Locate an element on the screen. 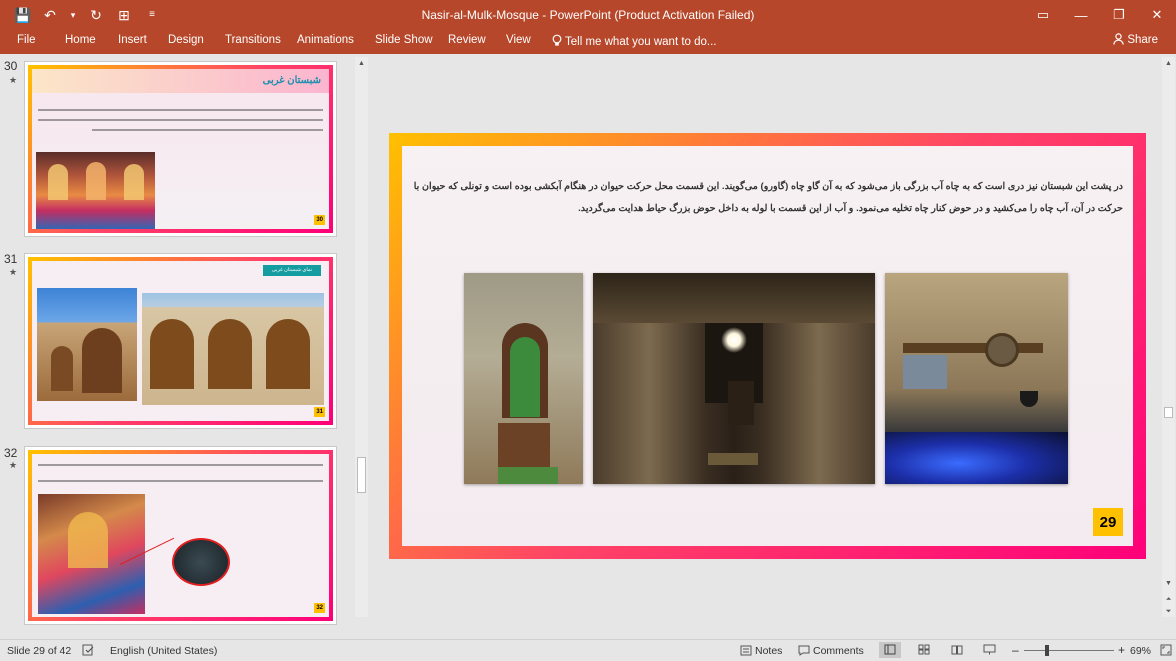 The height and width of the screenshot is (661, 1176). thumb-photo-arcade is located at coordinates (87, 344).